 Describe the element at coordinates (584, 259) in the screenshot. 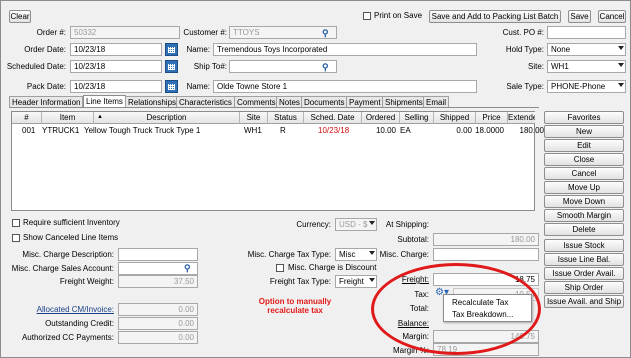

I see `issue-line-bal-button: Issue Line Bal.` at that location.